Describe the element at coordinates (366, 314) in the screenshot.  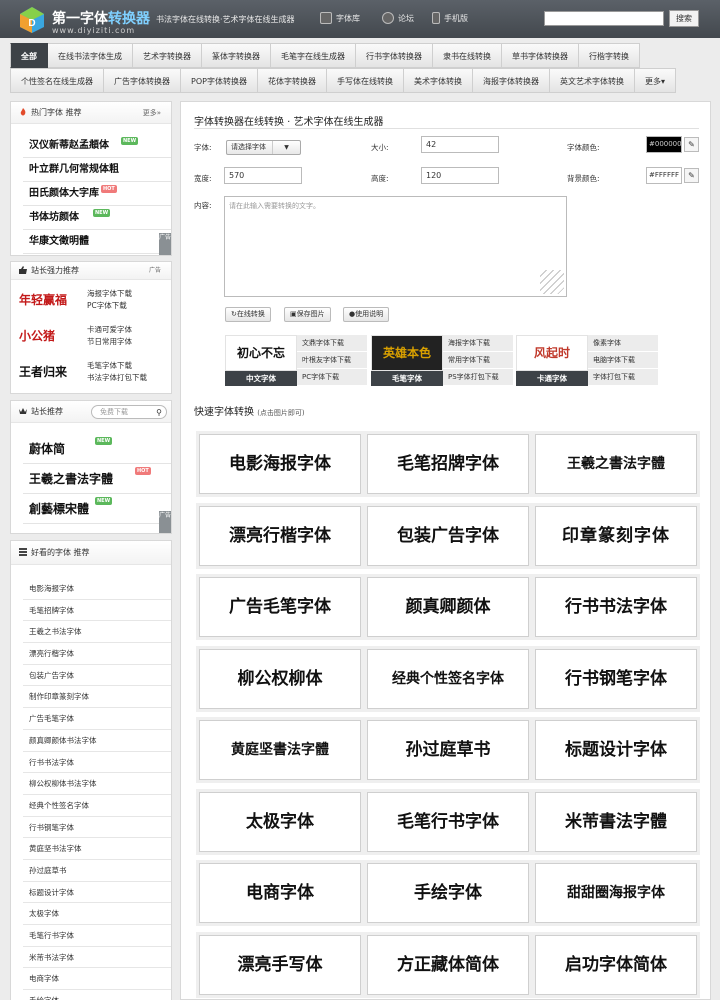
I see `help-button: ●使用说明` at that location.